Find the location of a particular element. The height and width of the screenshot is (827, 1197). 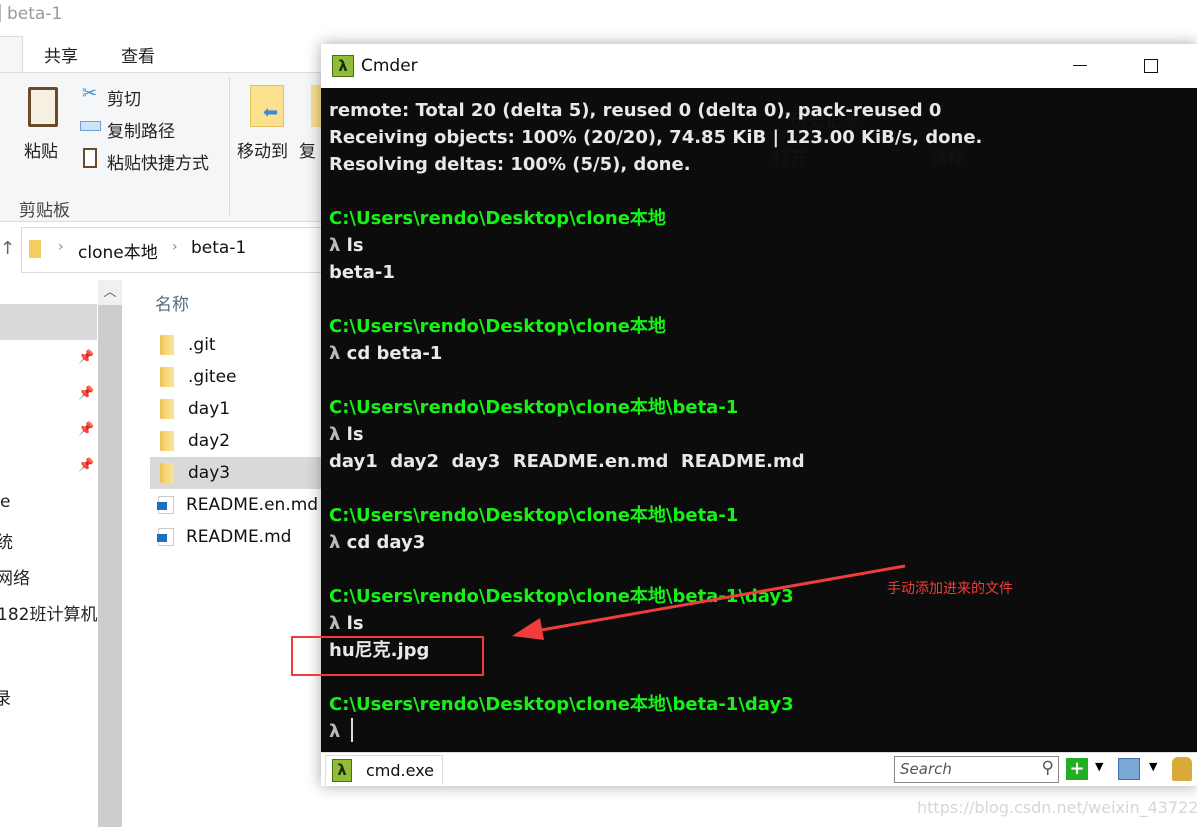

clipboard-group-label: 剪贴板 is located at coordinates (44, 211).